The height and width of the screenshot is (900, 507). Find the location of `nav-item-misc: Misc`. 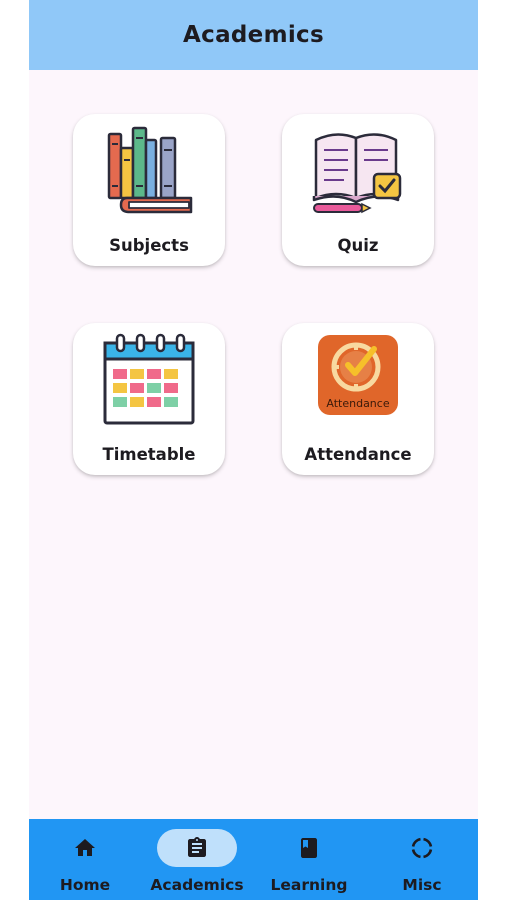

nav-item-misc: Misc is located at coordinates (422, 859).